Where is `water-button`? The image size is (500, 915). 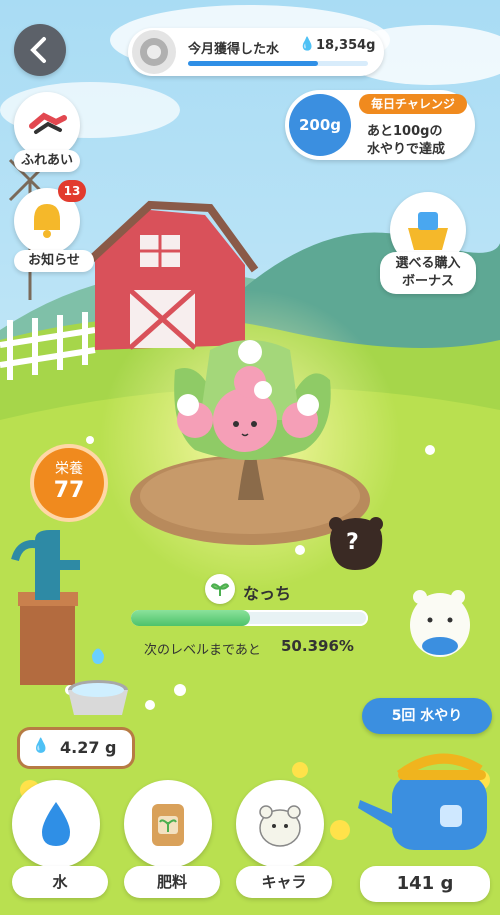 water-button is located at coordinates (56, 824).